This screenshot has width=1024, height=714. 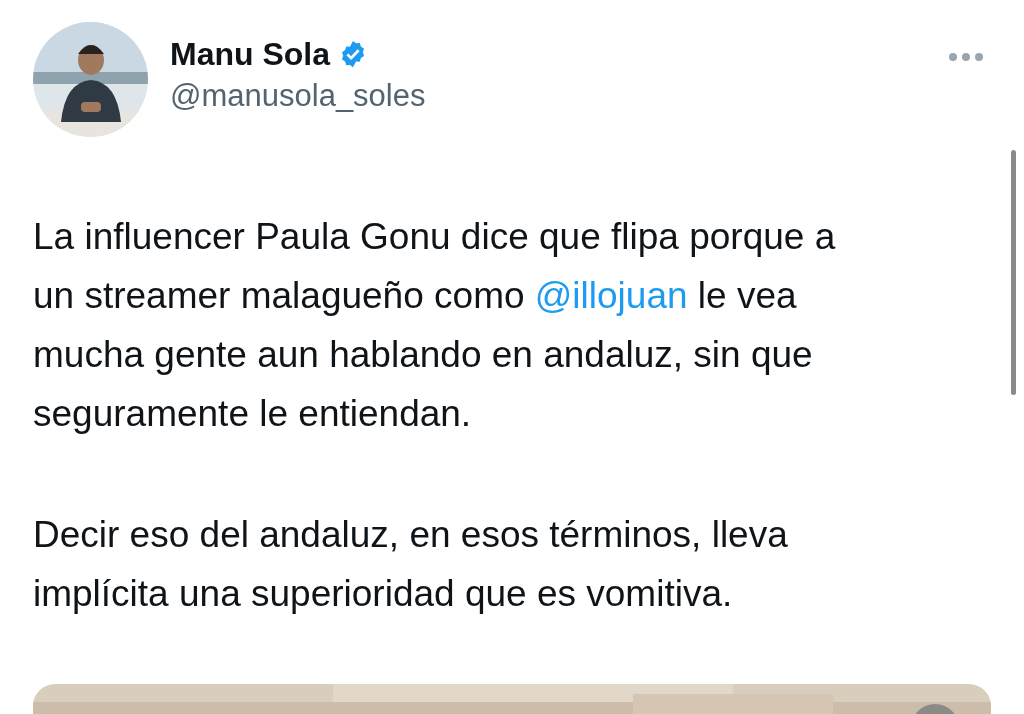 I want to click on author-name: Manu Sola, so click(x=250, y=54).